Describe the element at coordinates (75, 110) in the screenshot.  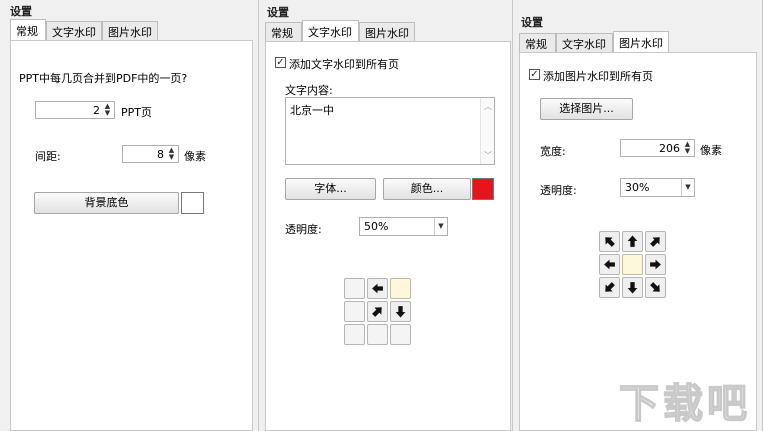
I see `pages-per-sheet-stepper: 2 ▲ ▼` at that location.